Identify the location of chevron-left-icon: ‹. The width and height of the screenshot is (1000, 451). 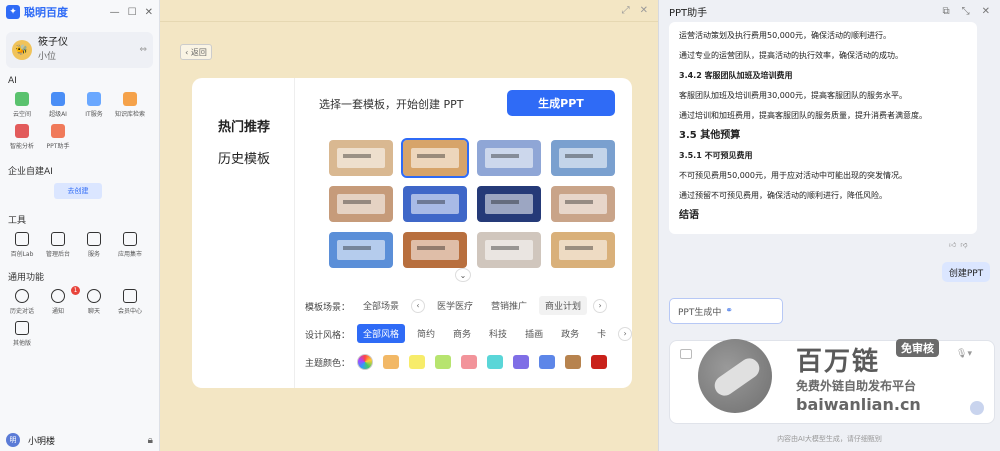
(418, 305).